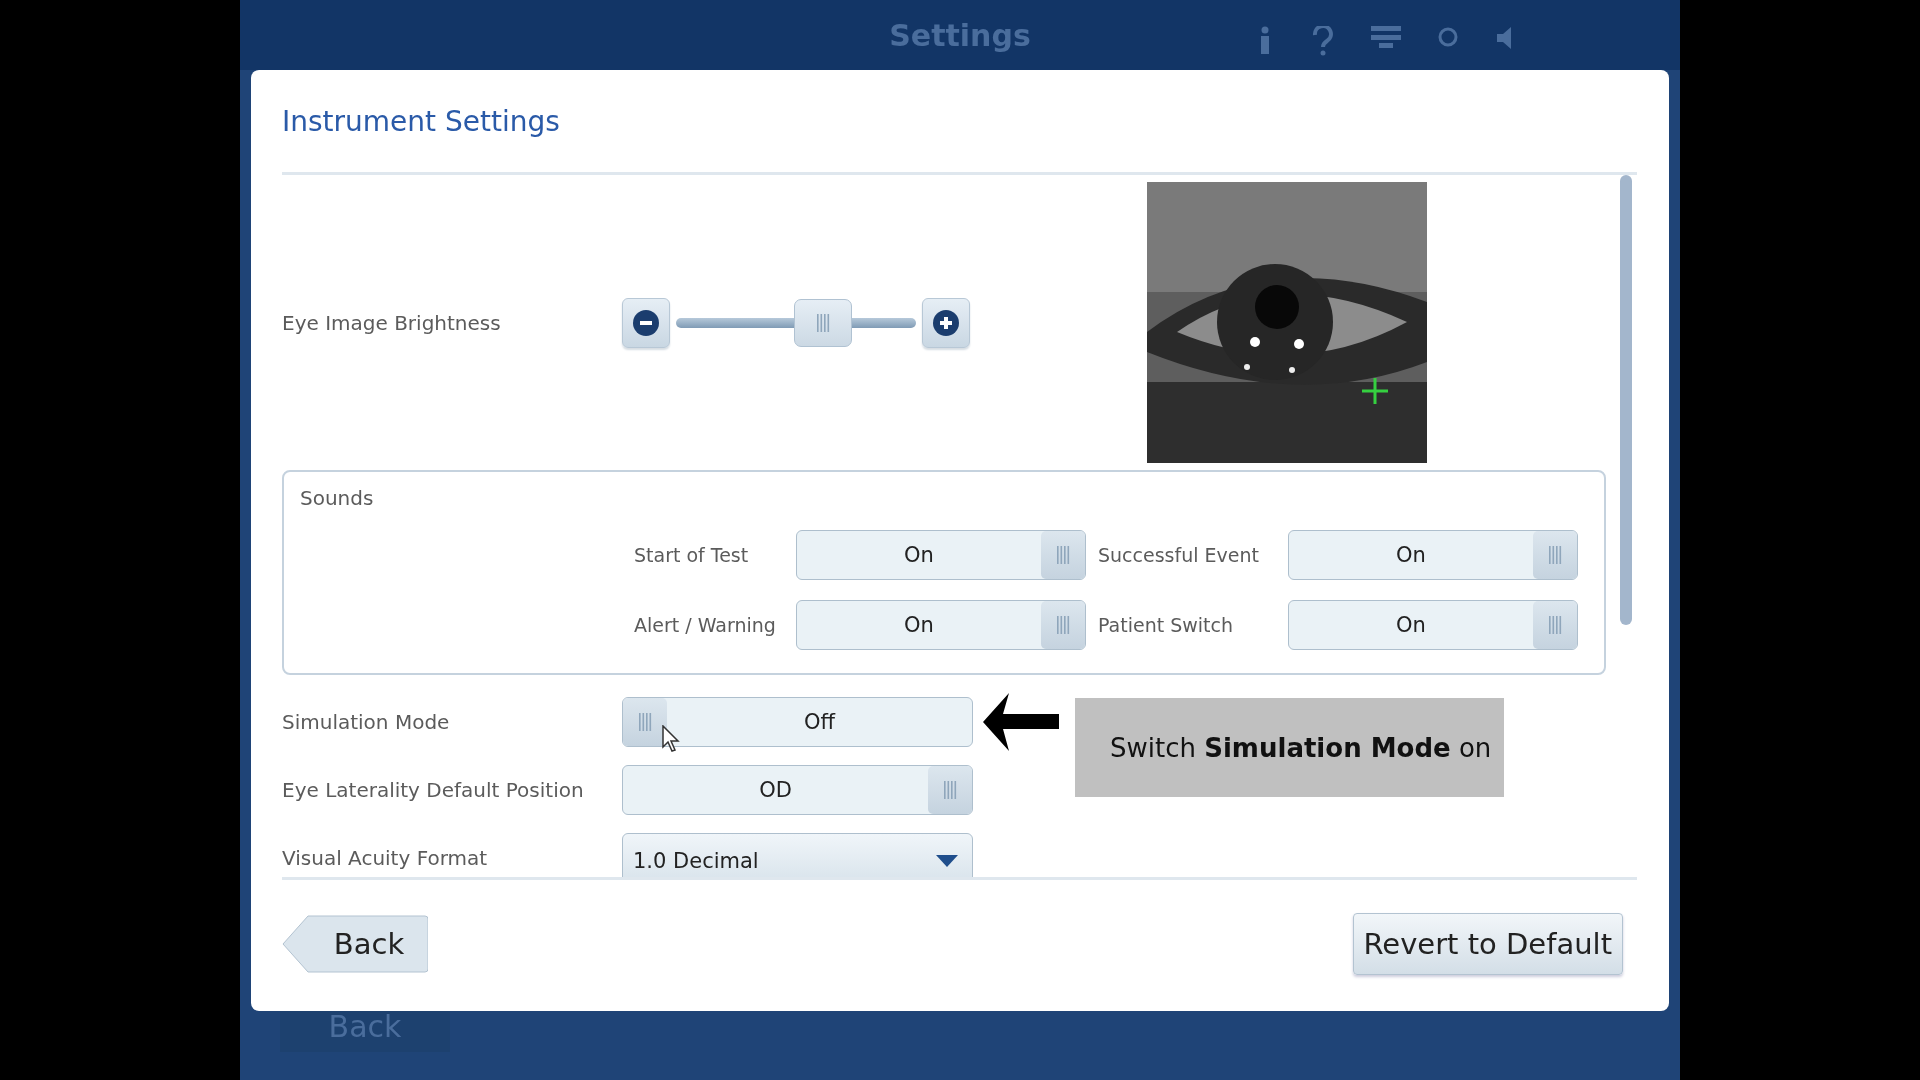  Describe the element at coordinates (1448, 37) in the screenshot. I see `circle-icon` at that location.